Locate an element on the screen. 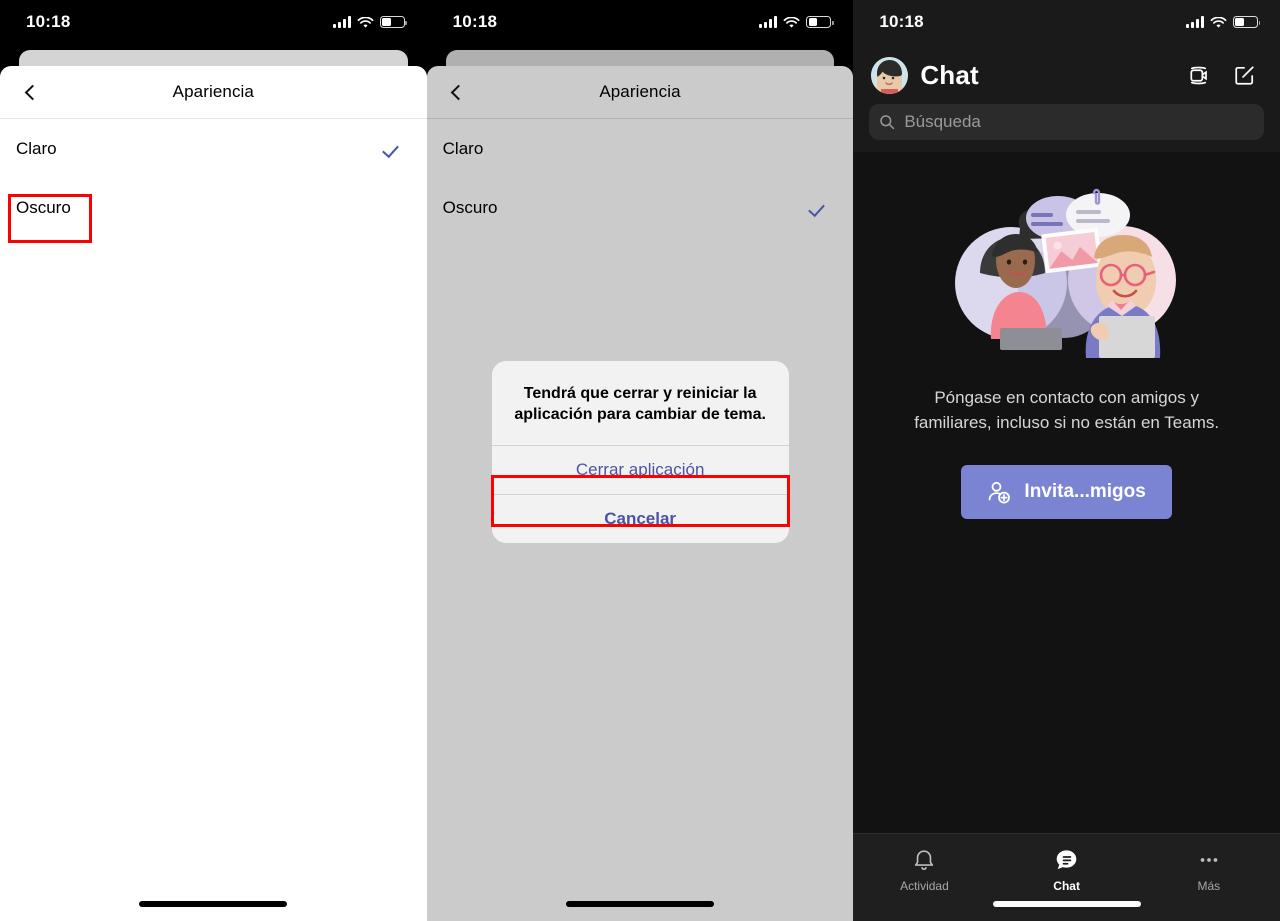 This screenshot has width=1280, height=921. search-input: Búsqueda is located at coordinates (942, 122).